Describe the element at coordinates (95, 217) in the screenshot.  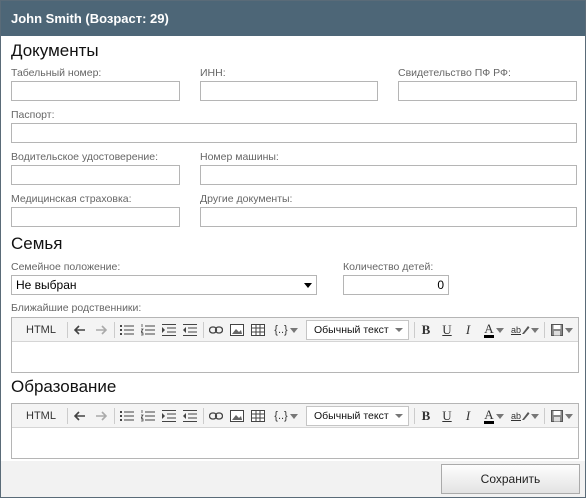
I see `insurance-input` at that location.